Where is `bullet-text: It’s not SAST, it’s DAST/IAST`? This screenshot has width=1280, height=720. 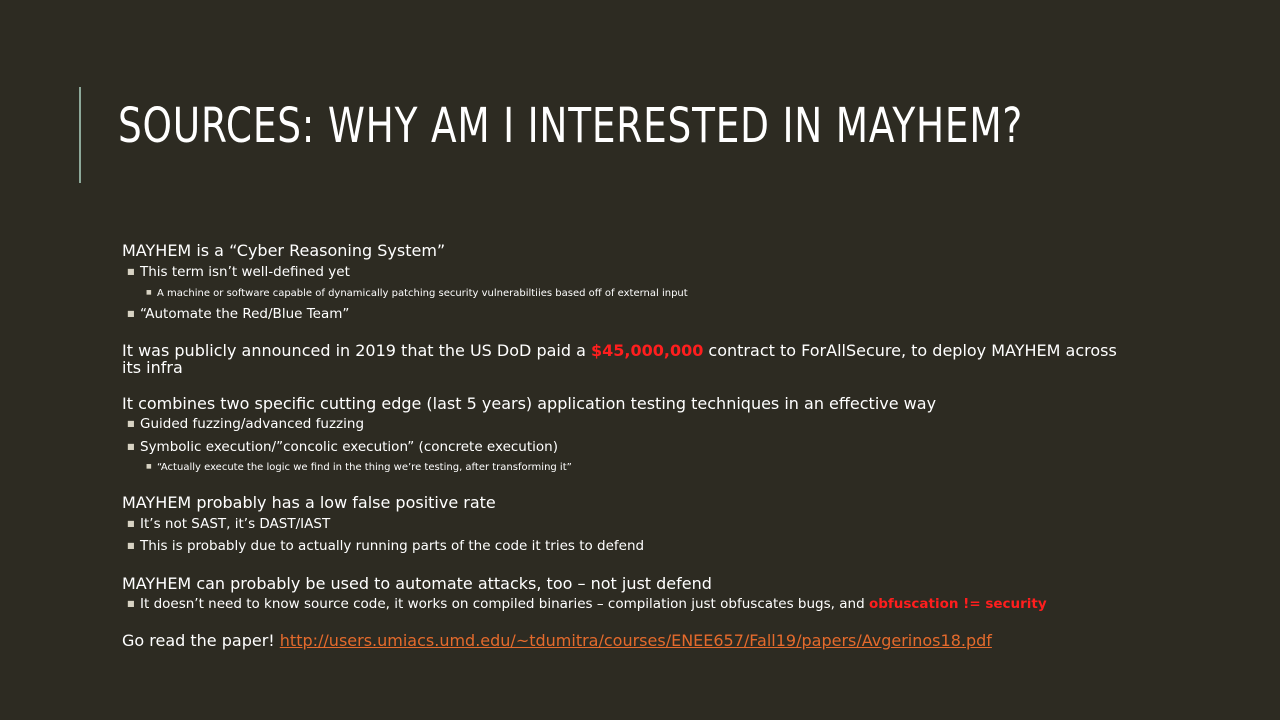 bullet-text: It’s not SAST, it’s DAST/IAST is located at coordinates (235, 524).